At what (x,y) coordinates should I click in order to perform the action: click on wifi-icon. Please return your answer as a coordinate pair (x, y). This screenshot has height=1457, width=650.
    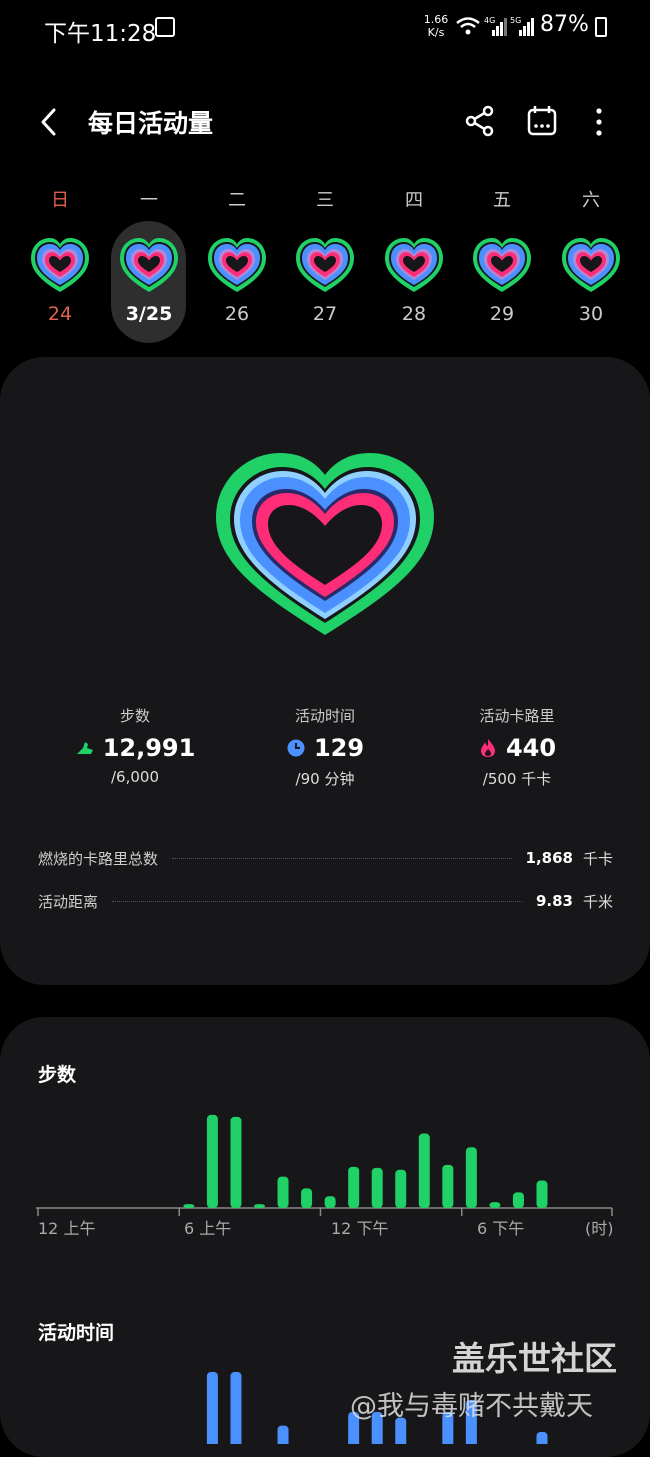
    Looking at the image, I should click on (468, 26).